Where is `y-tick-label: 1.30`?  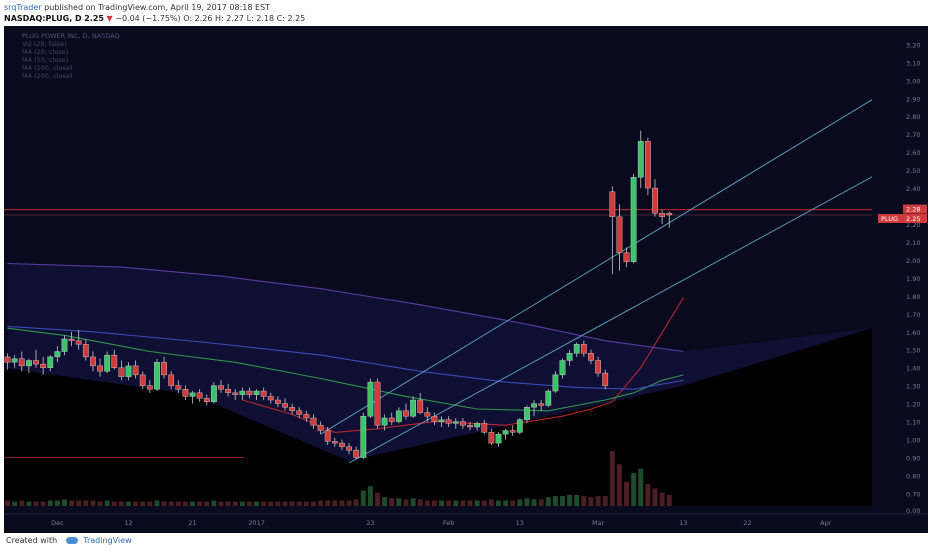 y-tick-label: 1.30 is located at coordinates (913, 387).